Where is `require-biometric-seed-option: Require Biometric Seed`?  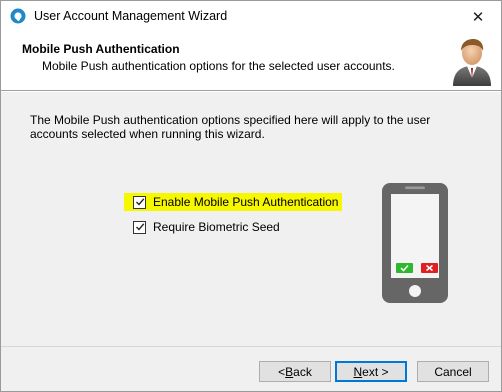
require-biometric-seed-option: Require Biometric Seed is located at coordinates (206, 227).